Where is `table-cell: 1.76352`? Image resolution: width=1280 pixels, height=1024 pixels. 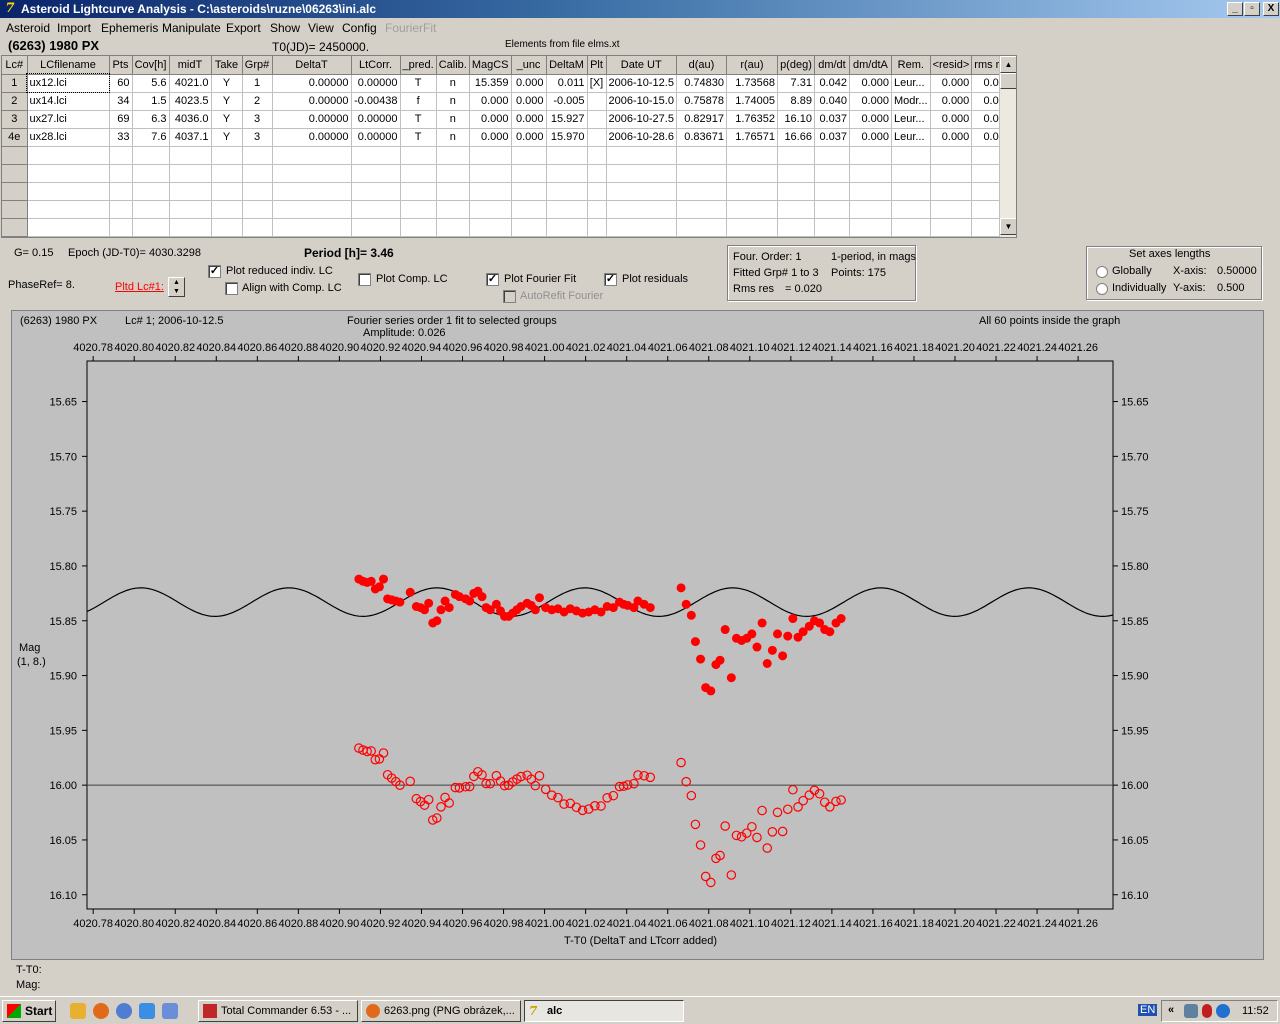
table-cell: 1.76352 is located at coordinates (752, 119).